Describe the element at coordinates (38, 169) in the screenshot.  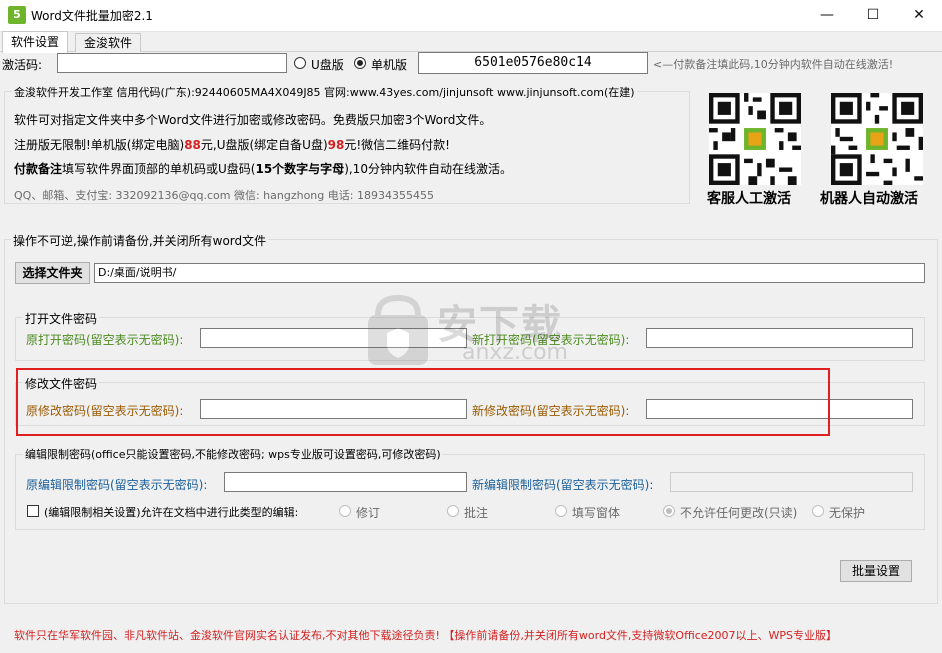
I see `payment-note-bold: 付款备注` at that location.